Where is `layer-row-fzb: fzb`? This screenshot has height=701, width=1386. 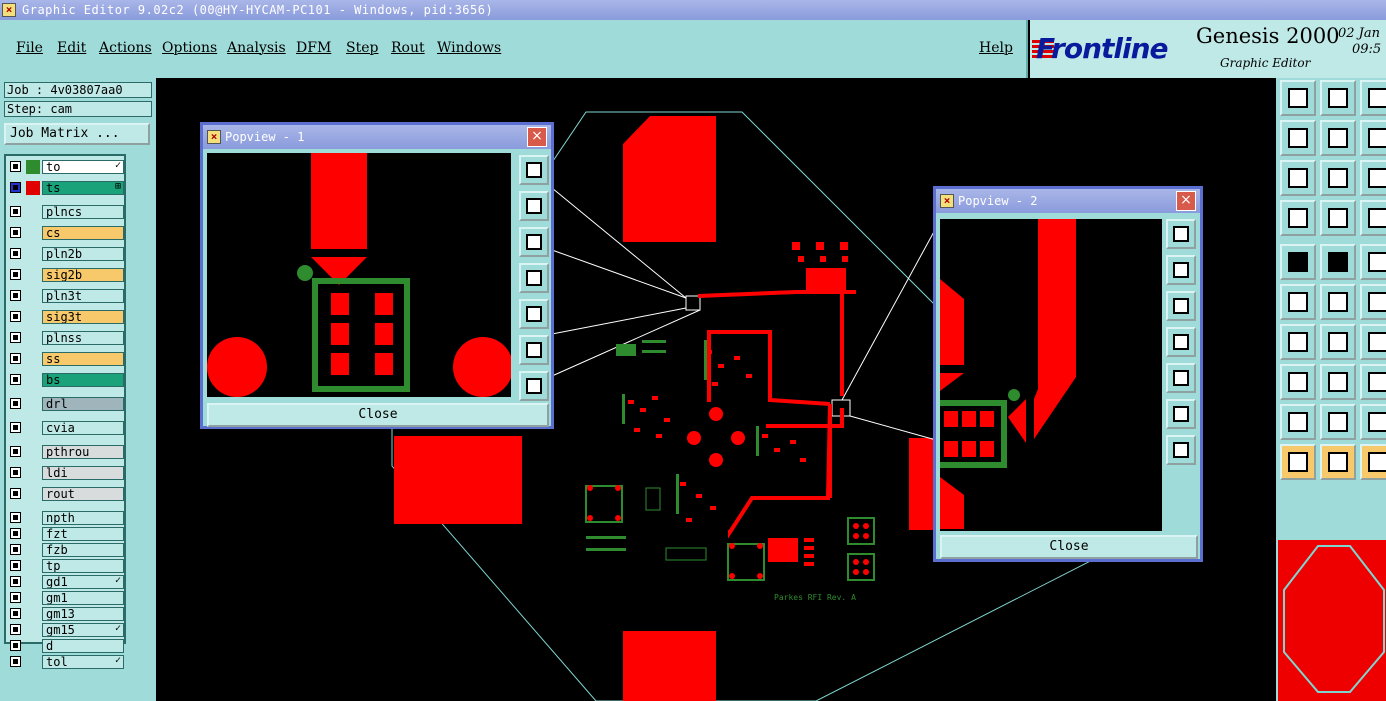 layer-row-fzb: fzb is located at coordinates (66, 550).